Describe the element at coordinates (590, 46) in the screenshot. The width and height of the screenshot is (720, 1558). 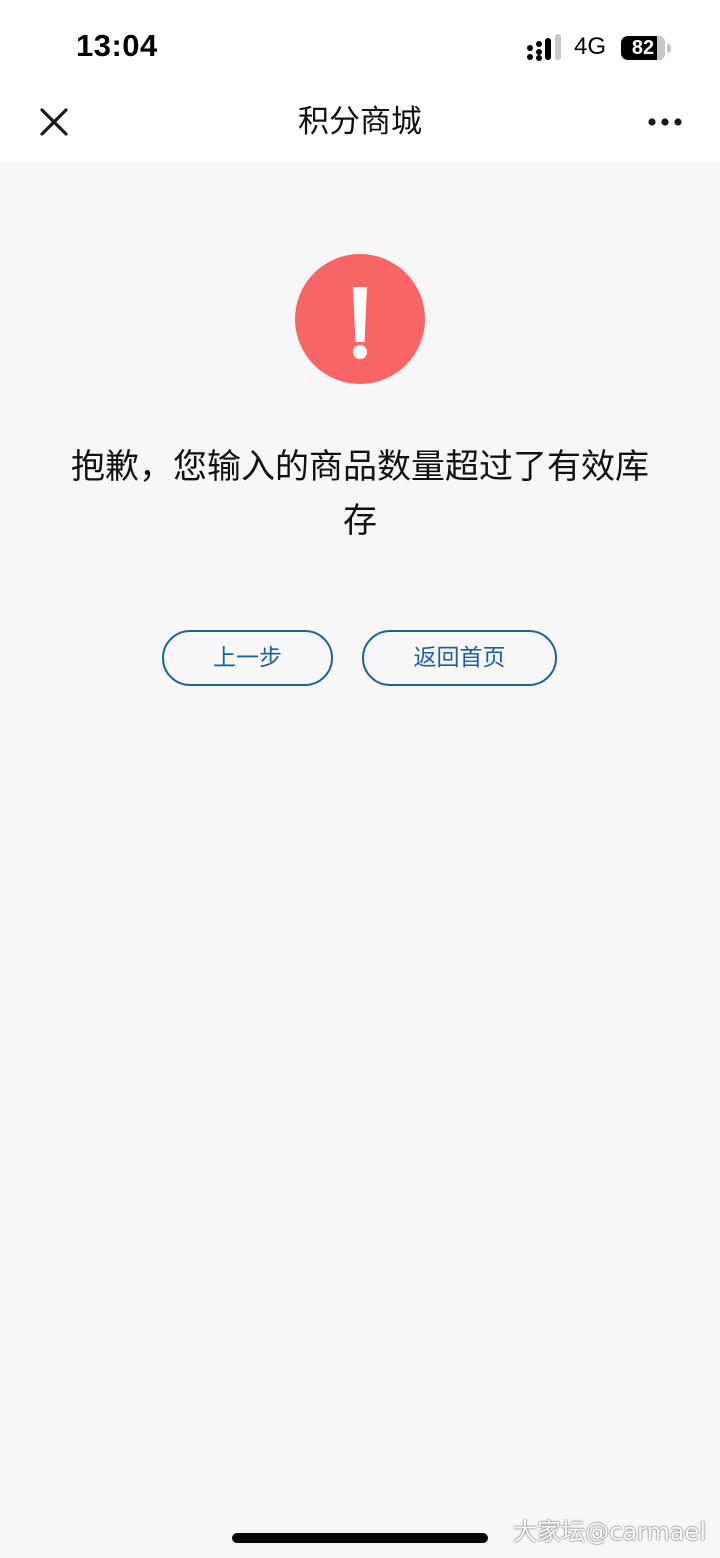
I see `network-type: 4G` at that location.